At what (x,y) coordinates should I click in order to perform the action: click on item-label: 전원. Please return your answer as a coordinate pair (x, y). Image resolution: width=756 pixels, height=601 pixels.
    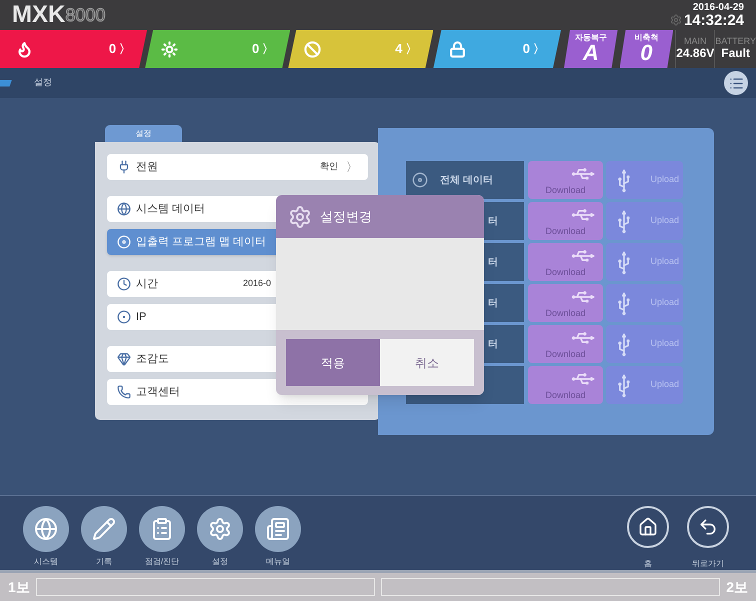
    Looking at the image, I should click on (147, 167).